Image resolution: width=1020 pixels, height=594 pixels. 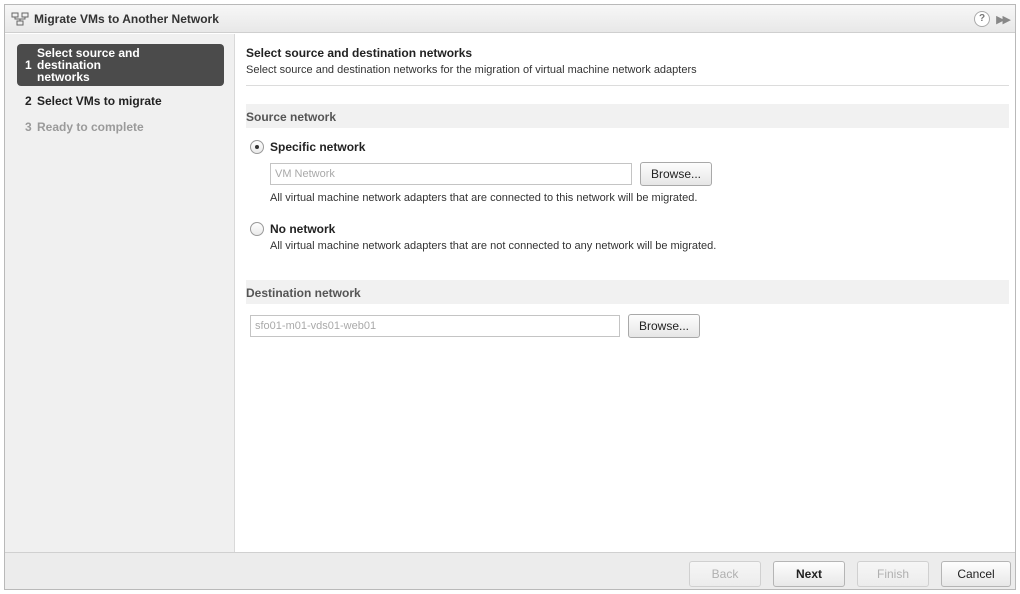 What do you see at coordinates (982, 19) in the screenshot?
I see `help-icon: ?` at bounding box center [982, 19].